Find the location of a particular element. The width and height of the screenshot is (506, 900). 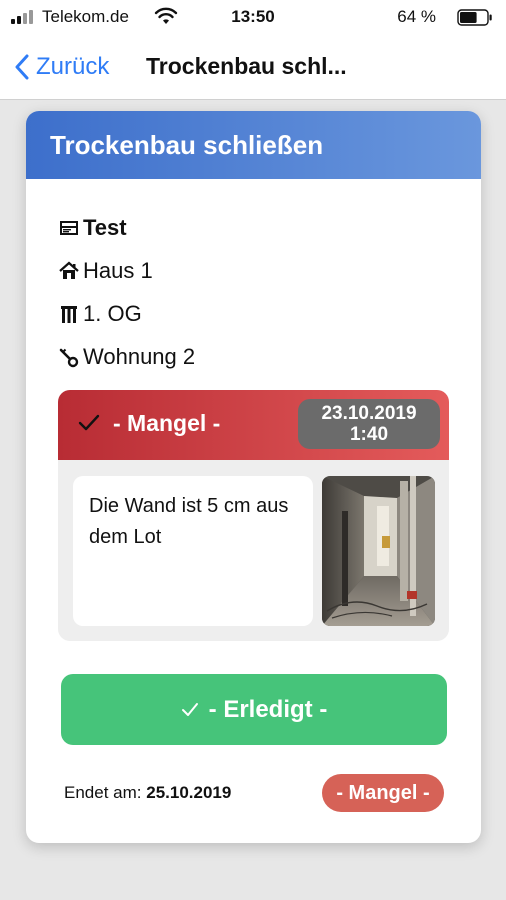

battery-icon is located at coordinates (474, 17).